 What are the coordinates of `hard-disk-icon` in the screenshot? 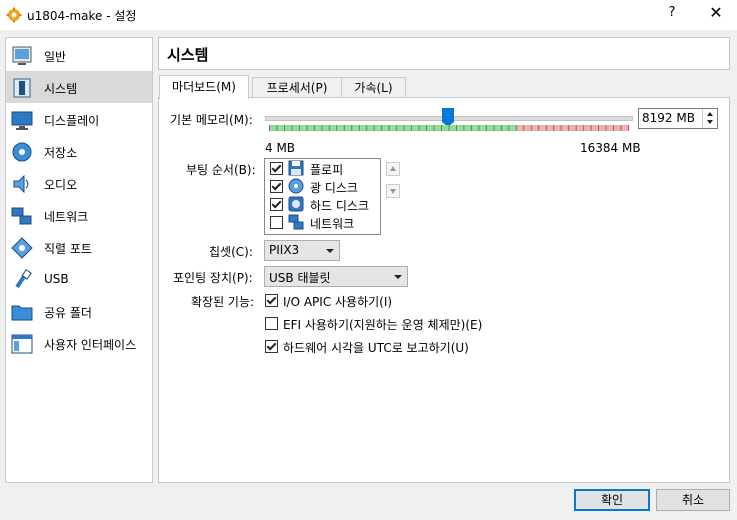 It's located at (296, 204).